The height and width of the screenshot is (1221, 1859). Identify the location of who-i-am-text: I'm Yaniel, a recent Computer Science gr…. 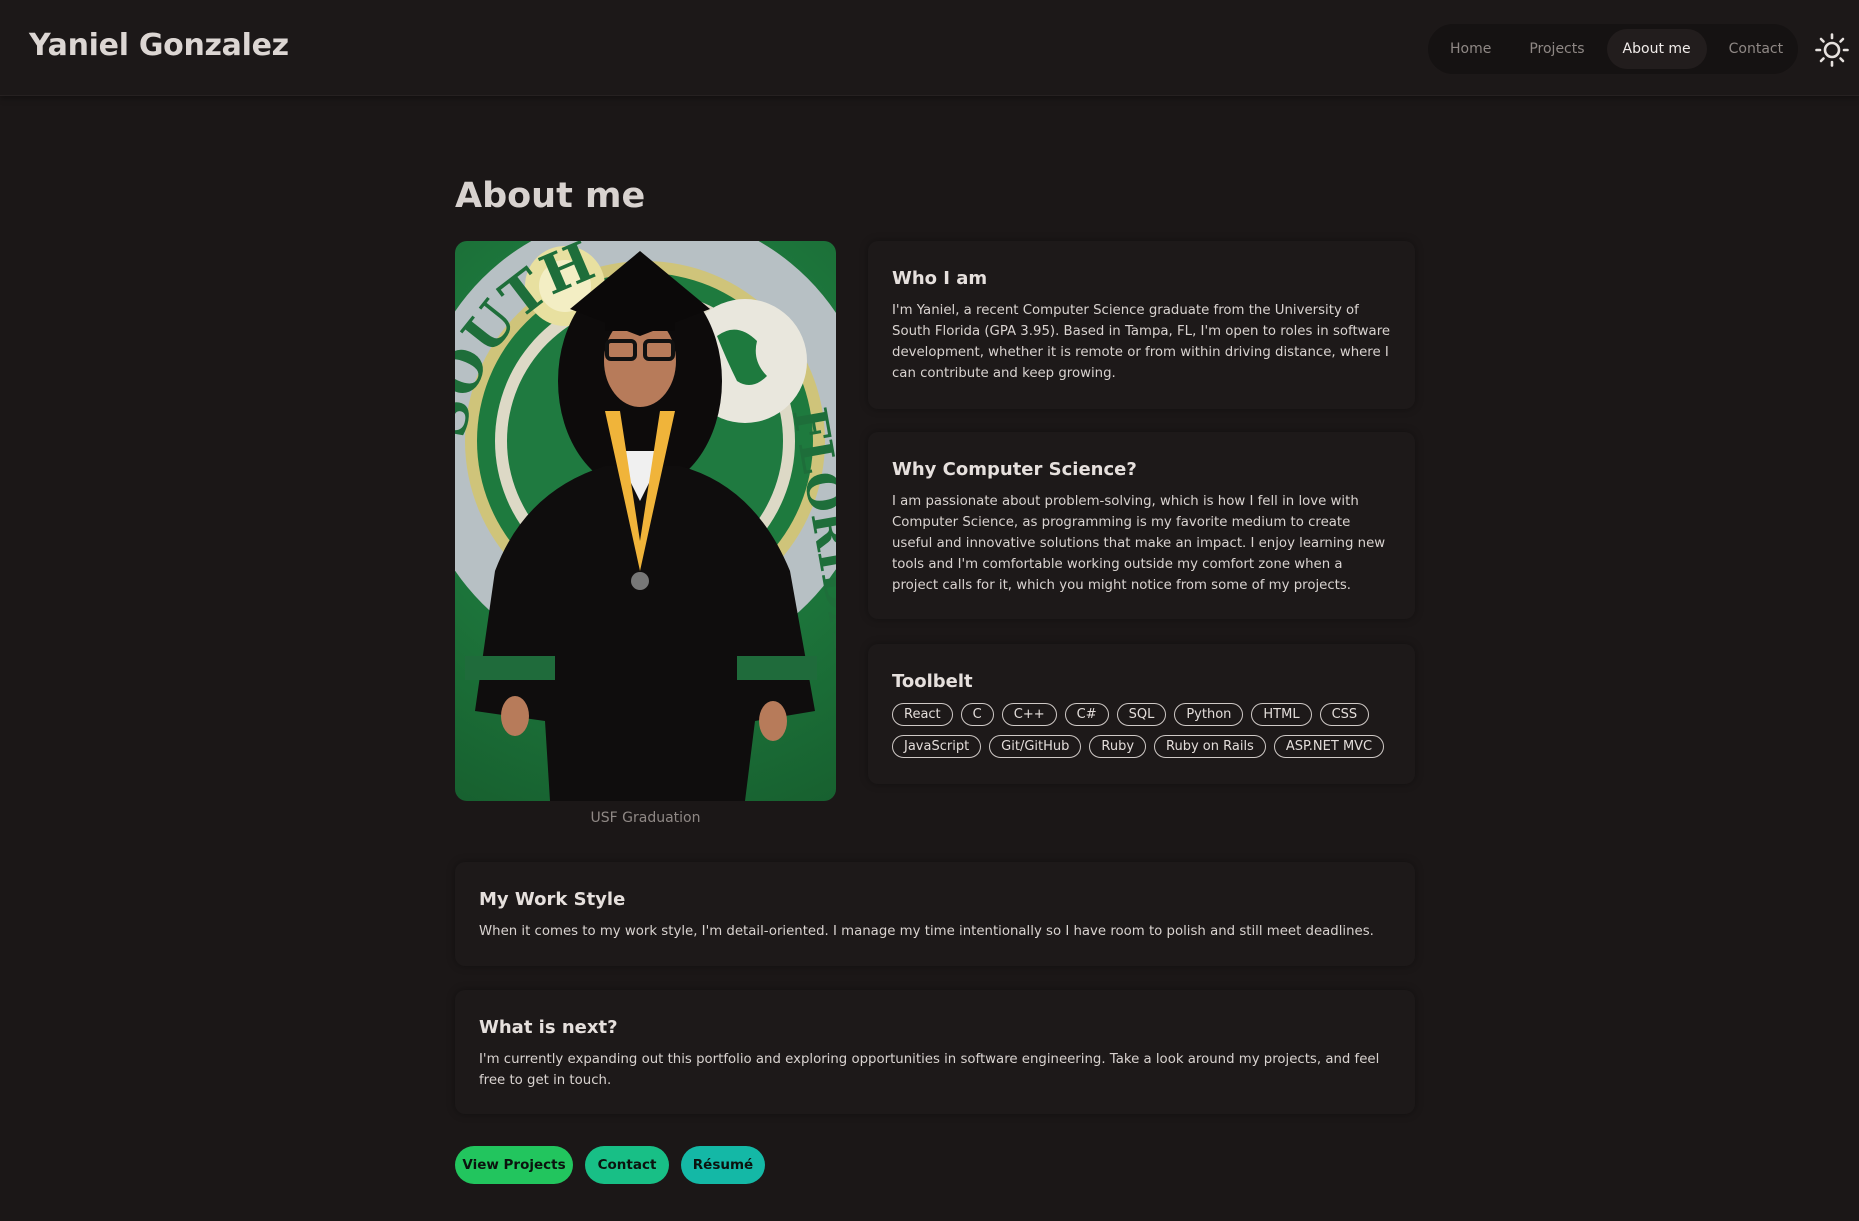
(1141, 342).